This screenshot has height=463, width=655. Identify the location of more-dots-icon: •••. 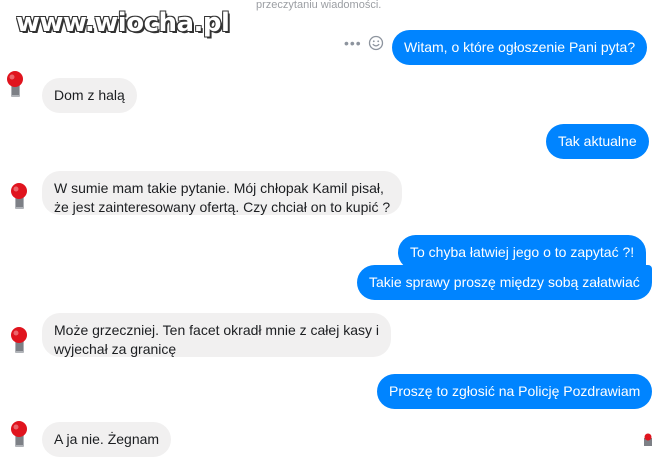
(353, 43).